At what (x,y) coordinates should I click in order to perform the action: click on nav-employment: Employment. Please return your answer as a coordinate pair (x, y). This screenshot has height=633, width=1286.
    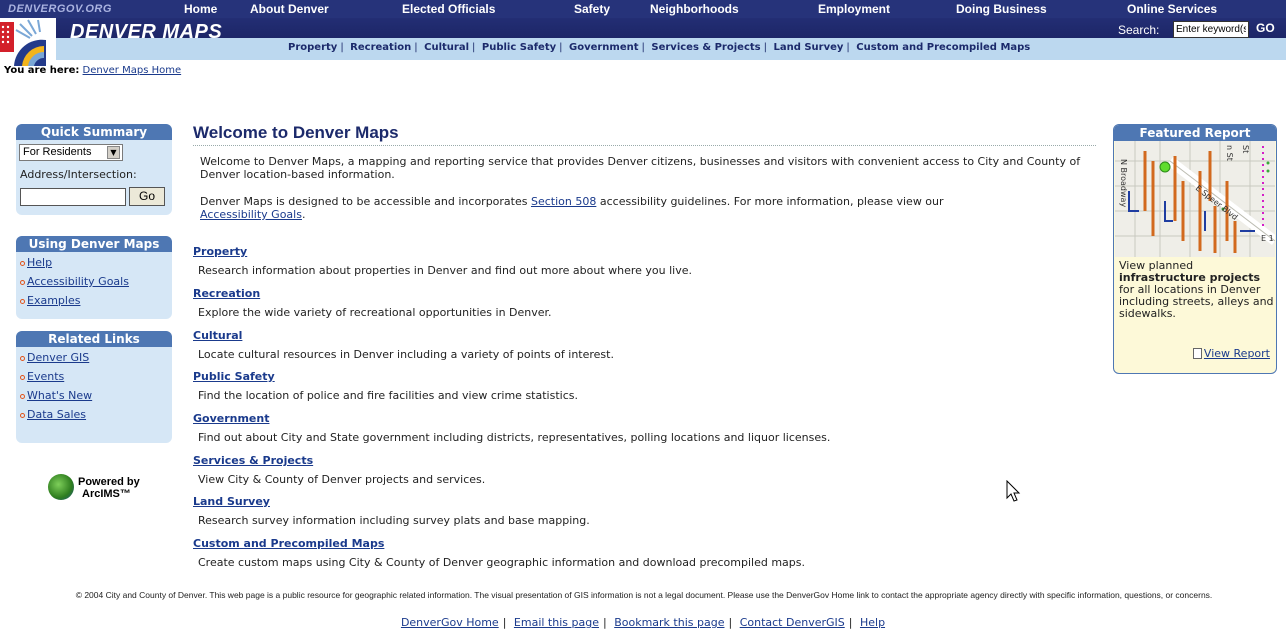
    Looking at the image, I should click on (854, 9).